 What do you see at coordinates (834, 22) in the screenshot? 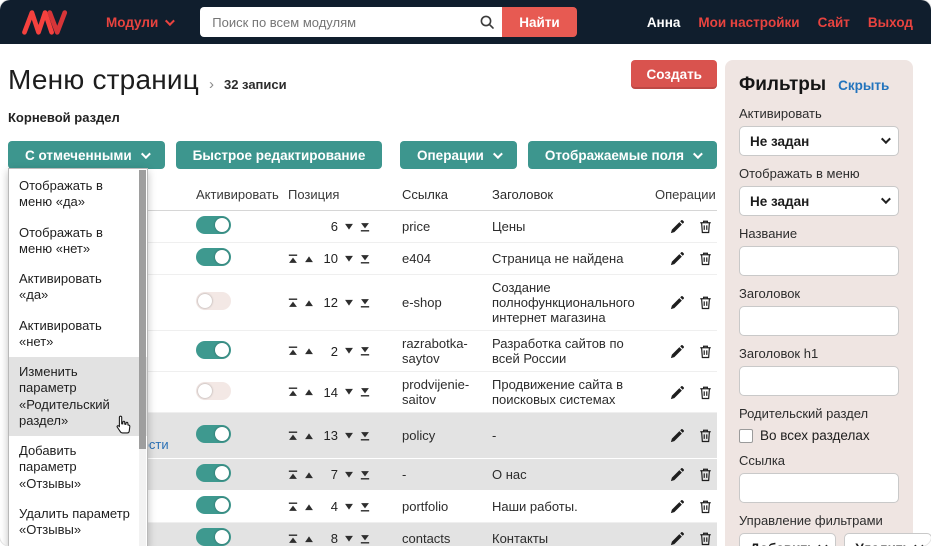
I see `site-link: Сайт` at bounding box center [834, 22].